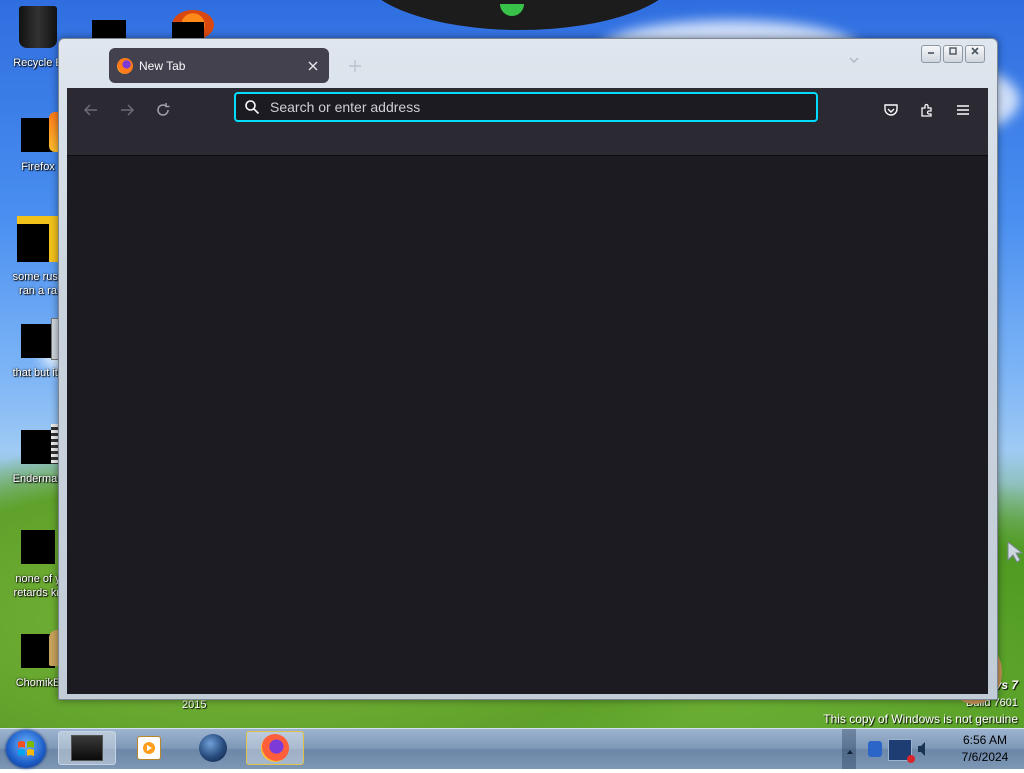  I want to click on hamburger-menu-icon, so click(963, 110).